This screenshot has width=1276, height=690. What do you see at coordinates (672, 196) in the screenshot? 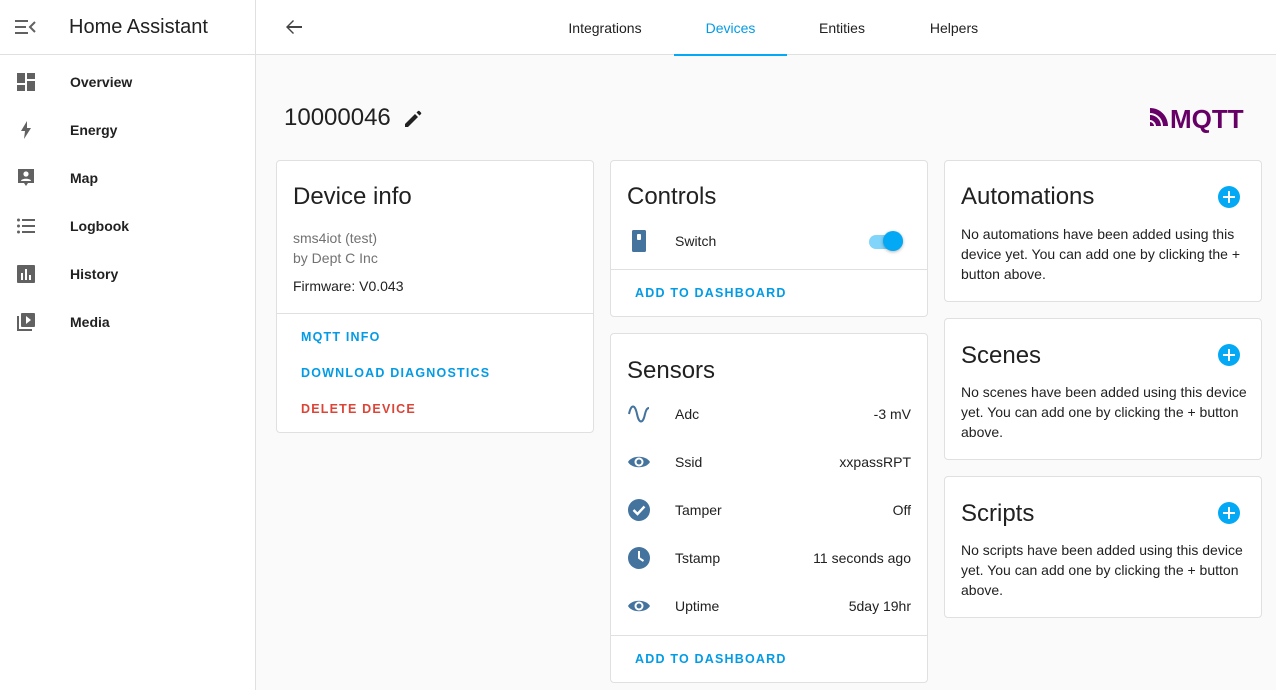
I see `card-title: Controls` at bounding box center [672, 196].